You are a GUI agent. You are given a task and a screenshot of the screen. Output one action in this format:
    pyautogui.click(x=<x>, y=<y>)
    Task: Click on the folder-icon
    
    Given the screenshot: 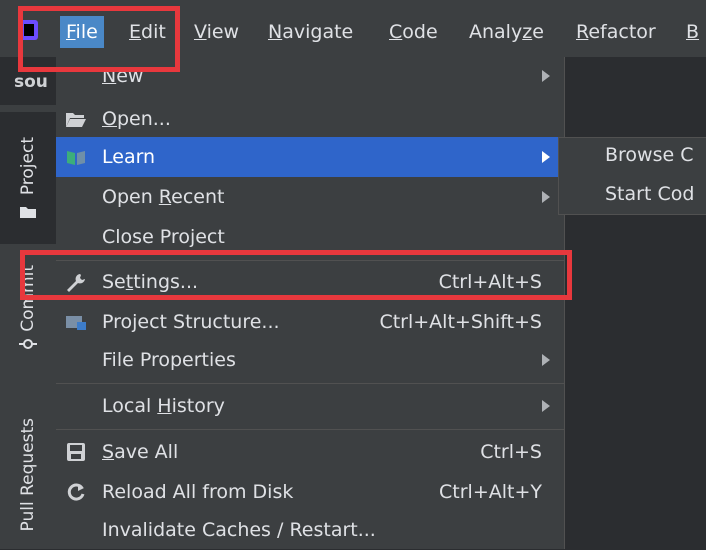 What is the action you would take?
    pyautogui.click(x=28, y=213)
    